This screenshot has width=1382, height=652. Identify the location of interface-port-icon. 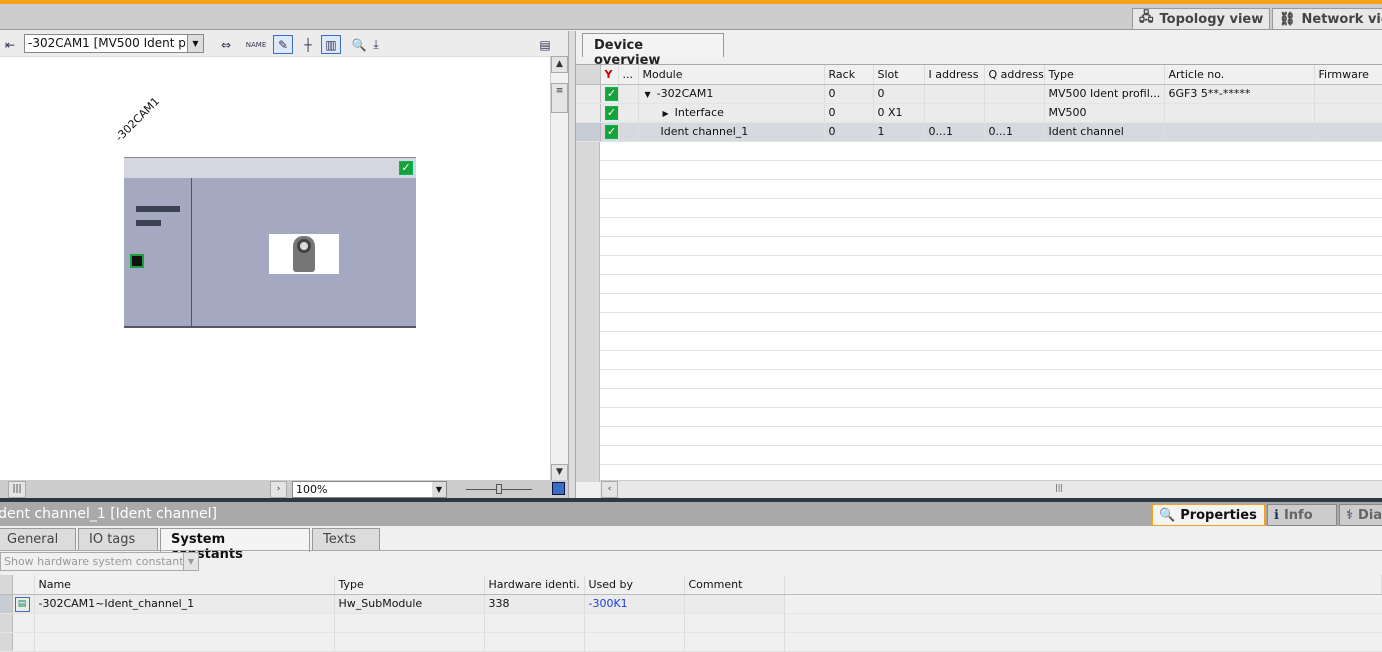
(137, 261).